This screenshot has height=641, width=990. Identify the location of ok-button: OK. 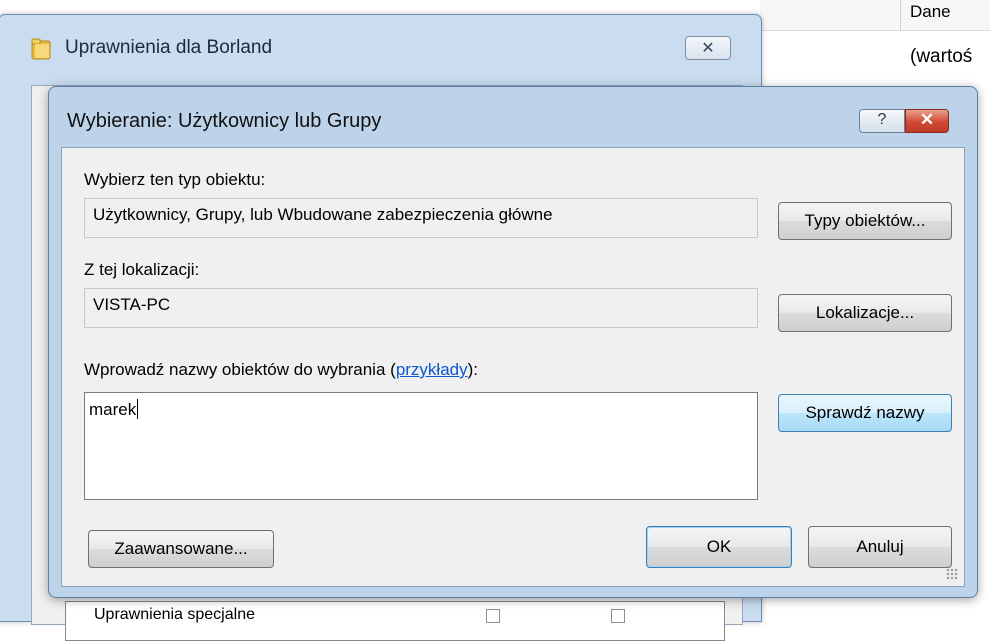
(719, 547).